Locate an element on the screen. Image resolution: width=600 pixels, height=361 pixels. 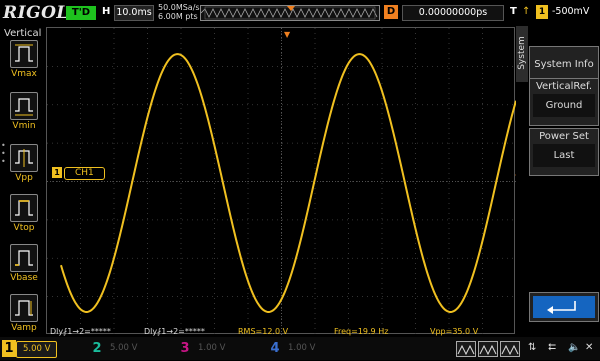
vpp-icon is located at coordinates (24, 158).